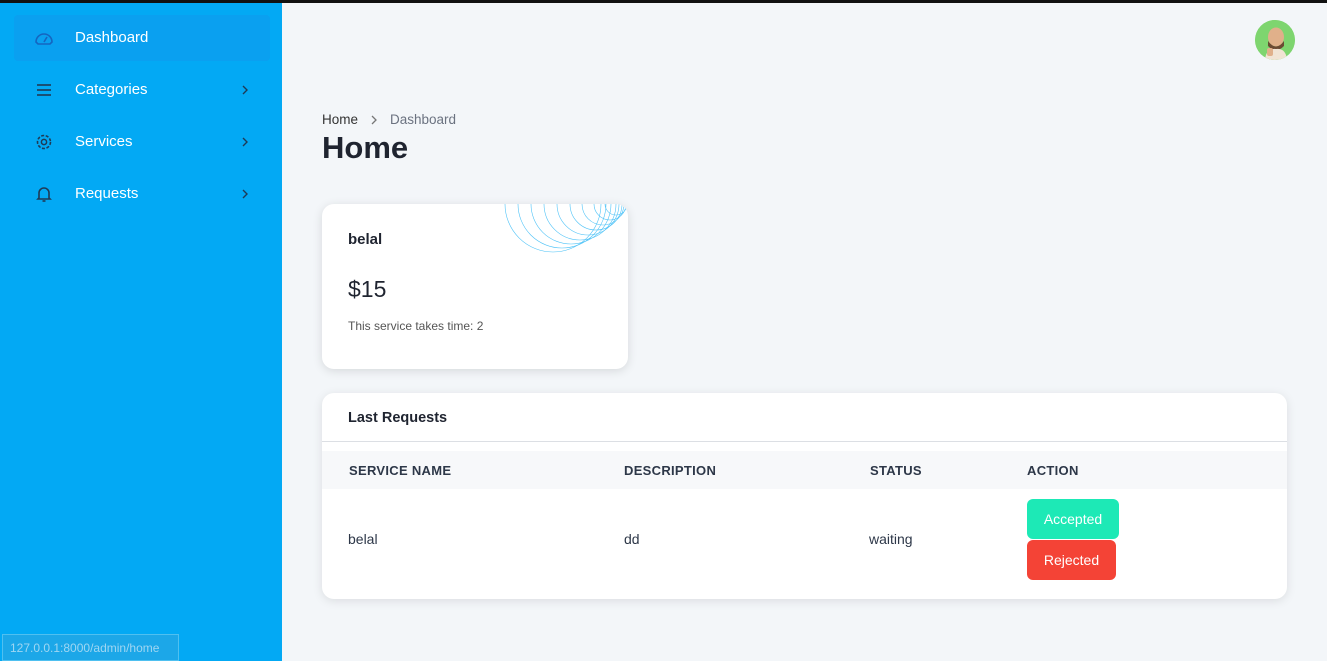 The image size is (1327, 661). I want to click on service-price: $15, so click(367, 289).